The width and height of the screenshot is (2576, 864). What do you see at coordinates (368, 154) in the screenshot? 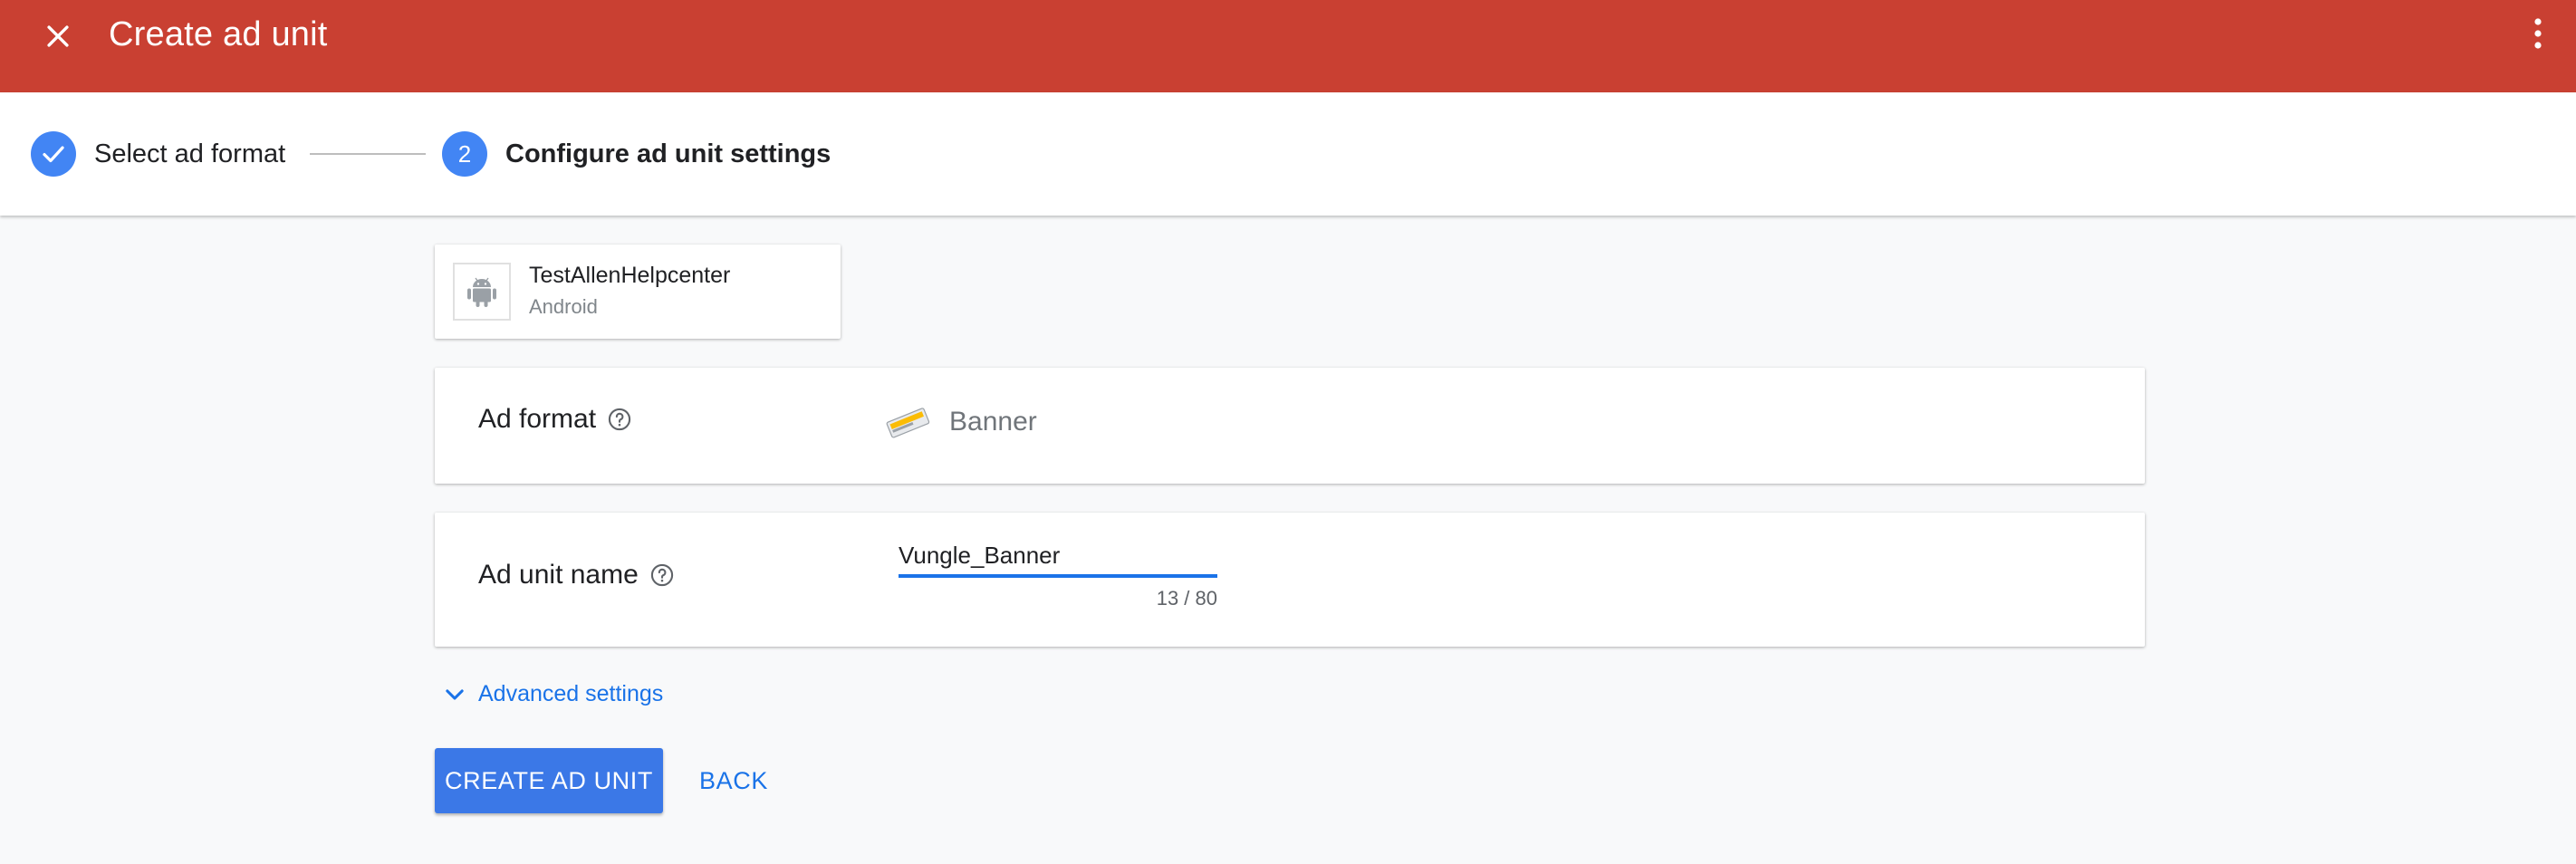
I see `step-connector` at bounding box center [368, 154].